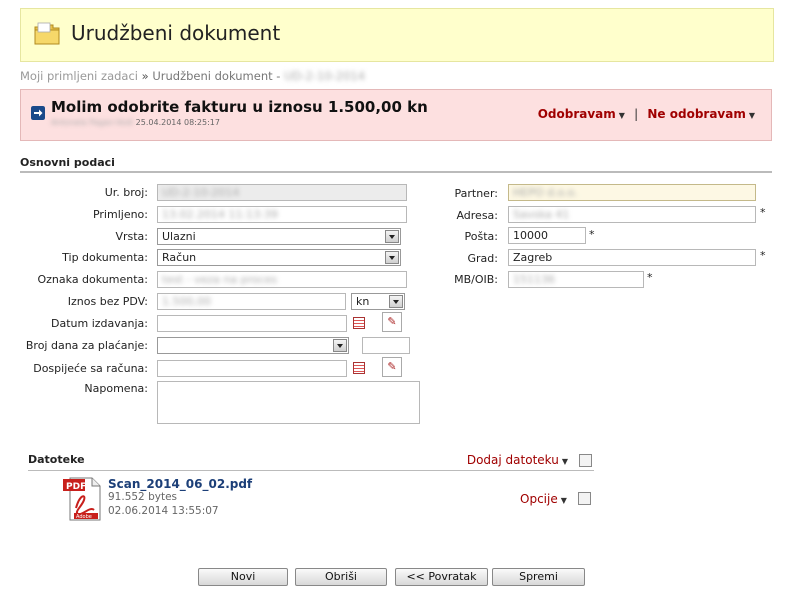 The height and width of the screenshot is (600, 800). What do you see at coordinates (105, 257) in the screenshot?
I see `tip-dokumenta-label: Tip dokumenta:` at bounding box center [105, 257].